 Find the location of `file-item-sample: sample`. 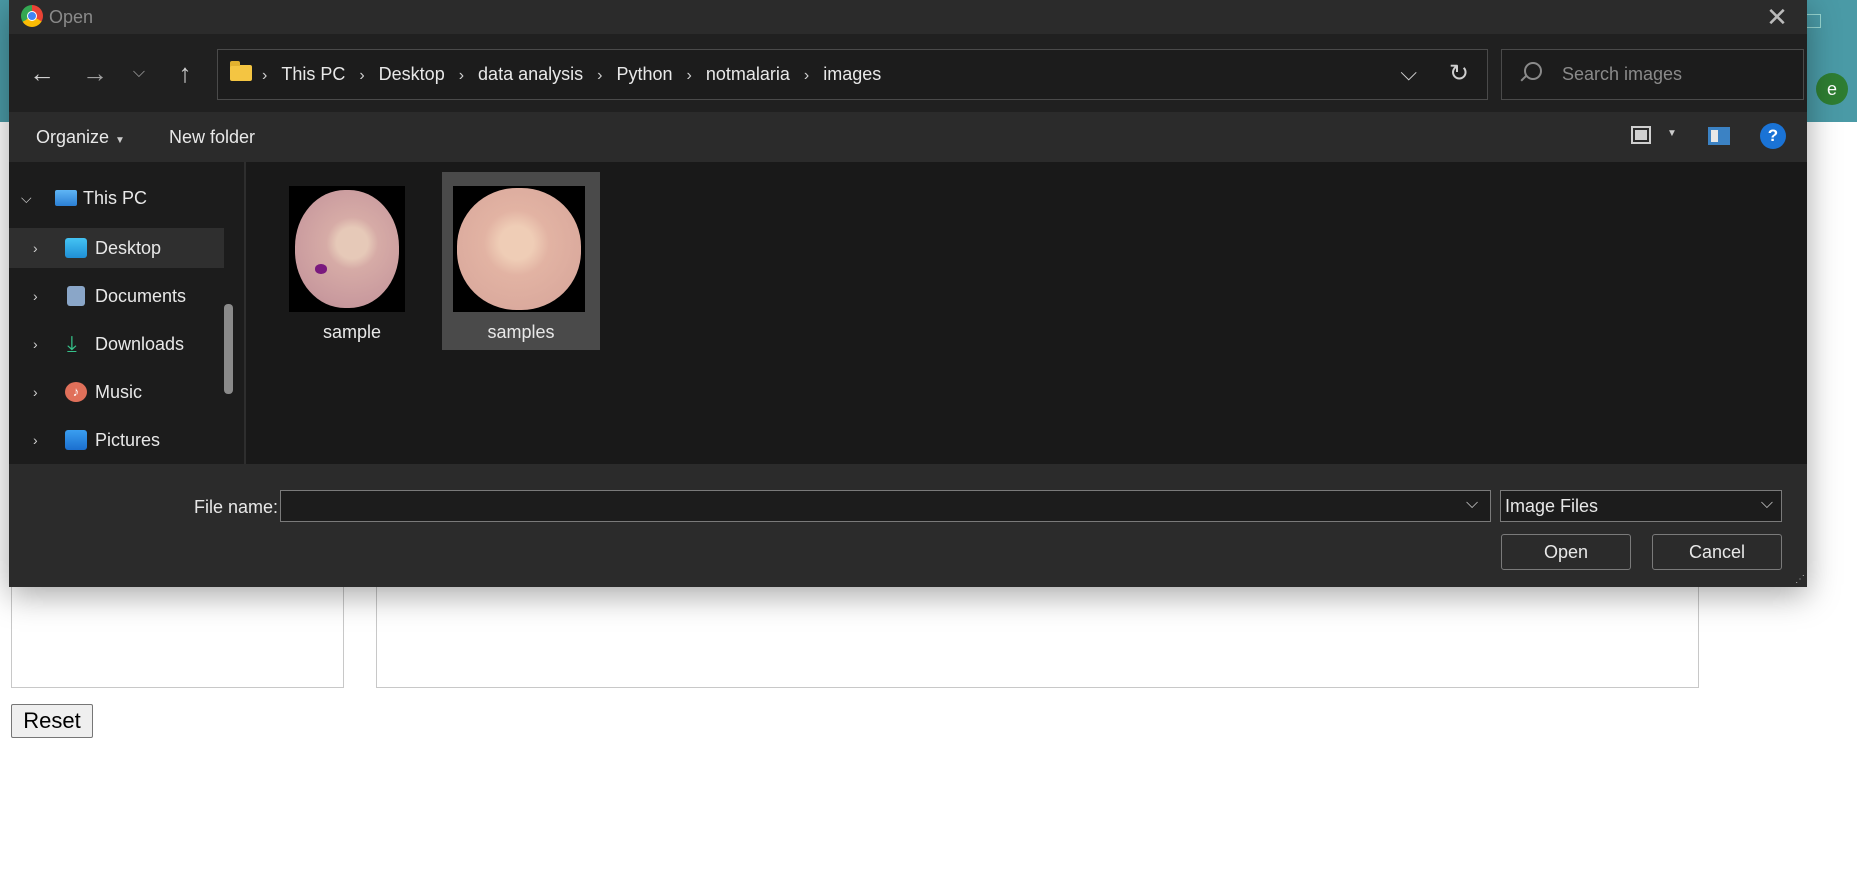

file-item-sample: sample is located at coordinates (352, 261).